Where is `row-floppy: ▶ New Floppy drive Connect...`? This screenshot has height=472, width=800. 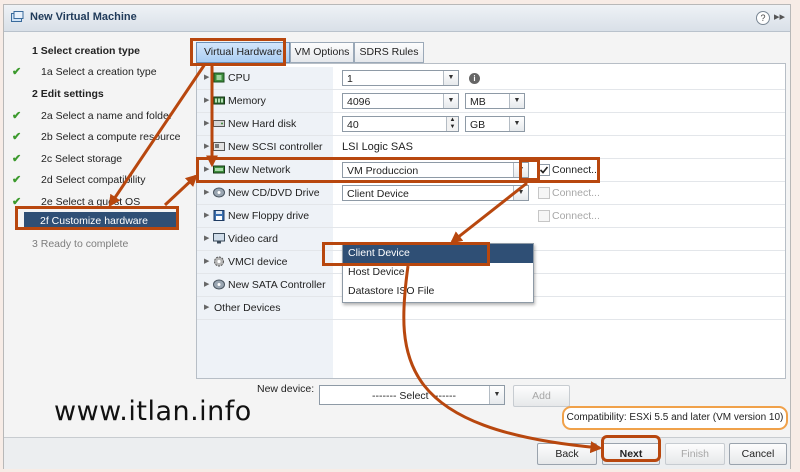
row-floppy: ▶ New Floppy drive Connect... is located at coordinates (491, 216).